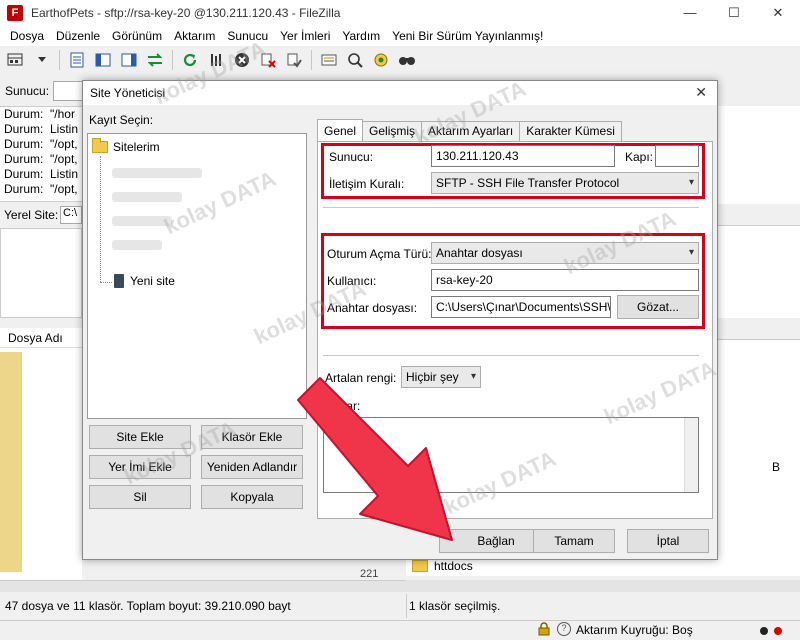 Image resolution: width=800 pixels, height=640 pixels. I want to click on logon-type-select: Anahtar dosyası ▾, so click(565, 253).